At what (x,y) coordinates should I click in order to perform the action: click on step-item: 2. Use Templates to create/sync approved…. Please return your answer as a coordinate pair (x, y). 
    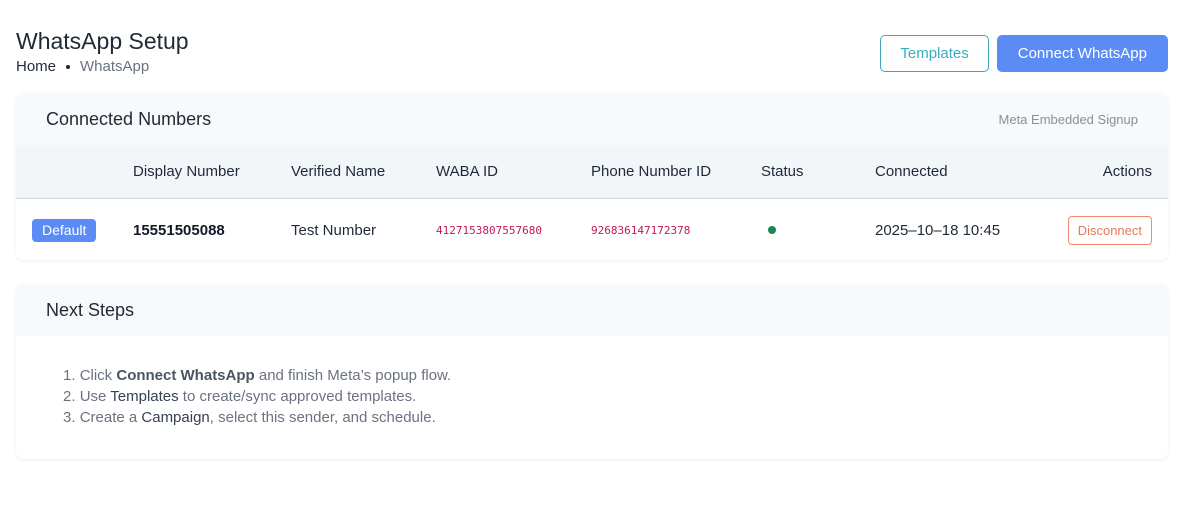
    Looking at the image, I should click on (240, 396).